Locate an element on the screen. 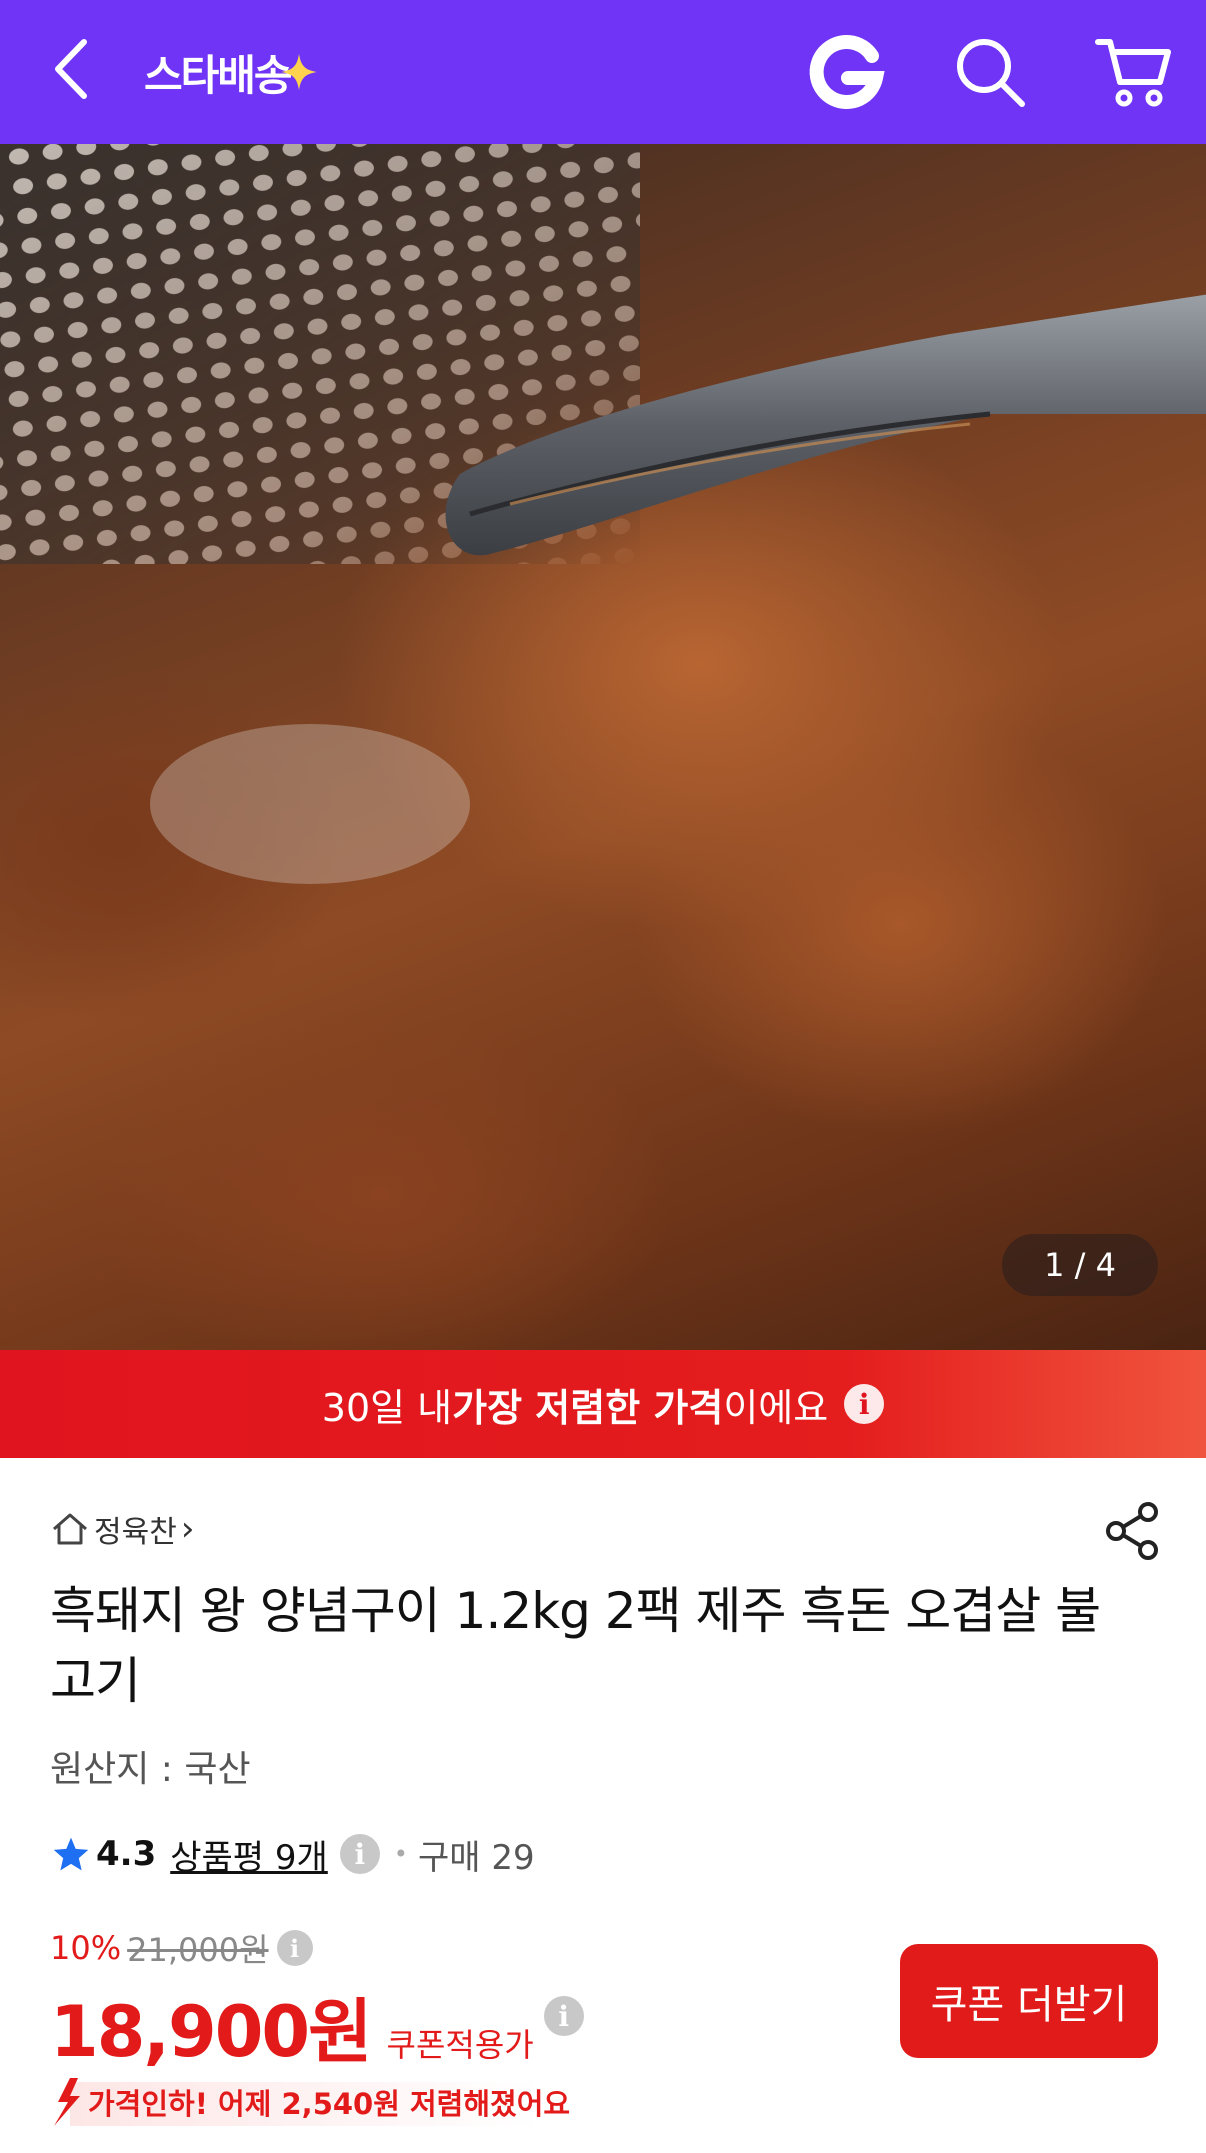  rating-score: 4.3 is located at coordinates (126, 1854).